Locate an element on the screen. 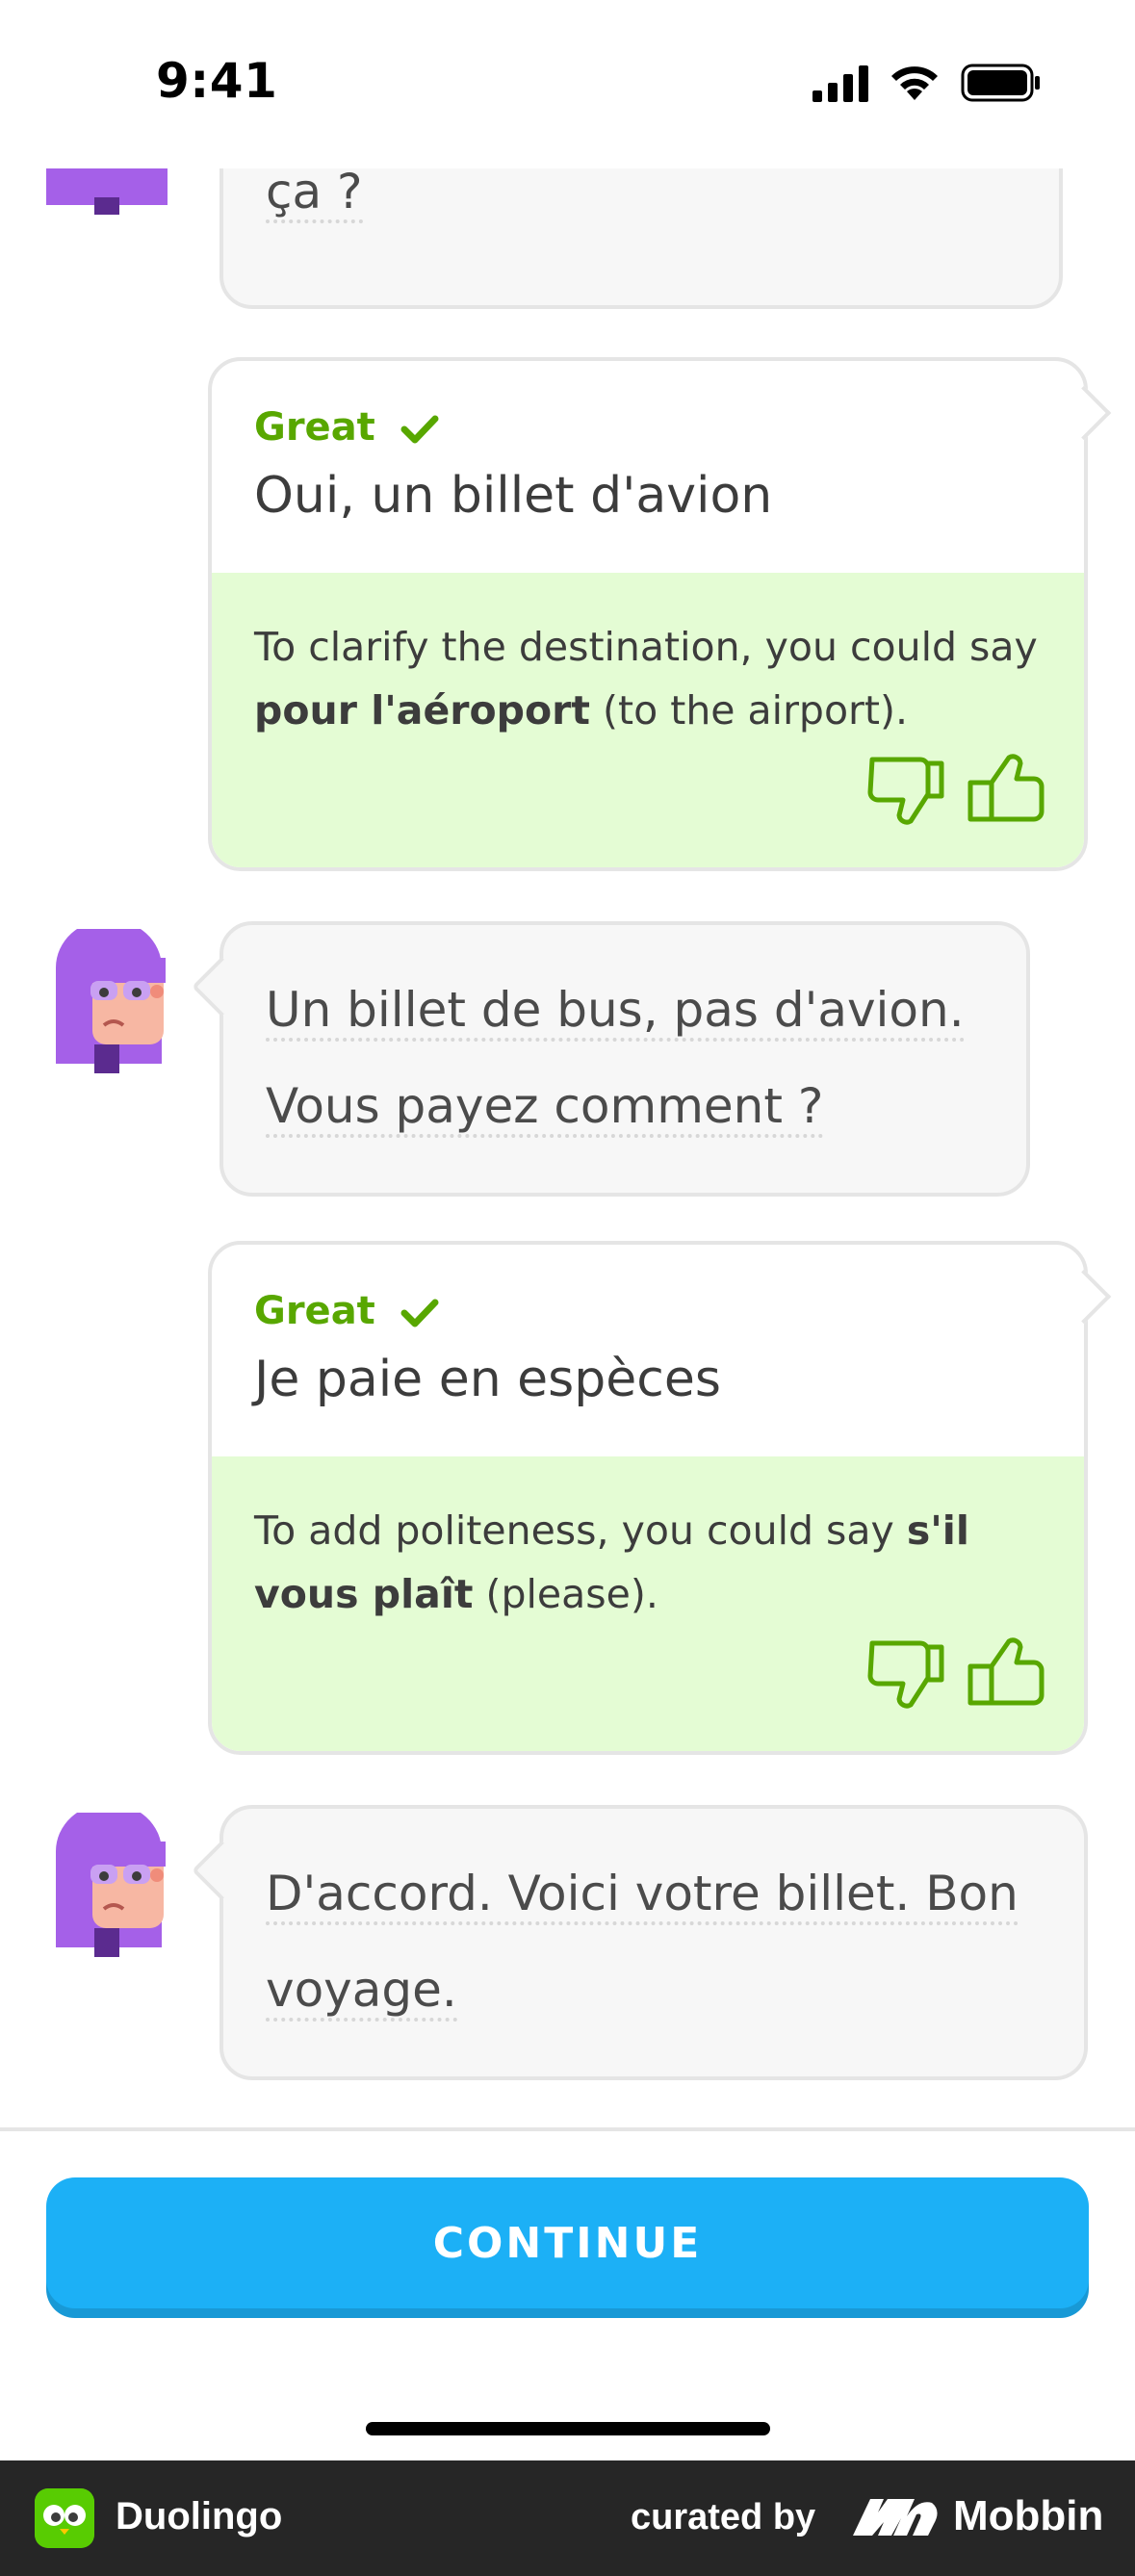 Image resolution: width=1135 pixels, height=2576 pixels. mobbin-logo-icon is located at coordinates (895, 2518).